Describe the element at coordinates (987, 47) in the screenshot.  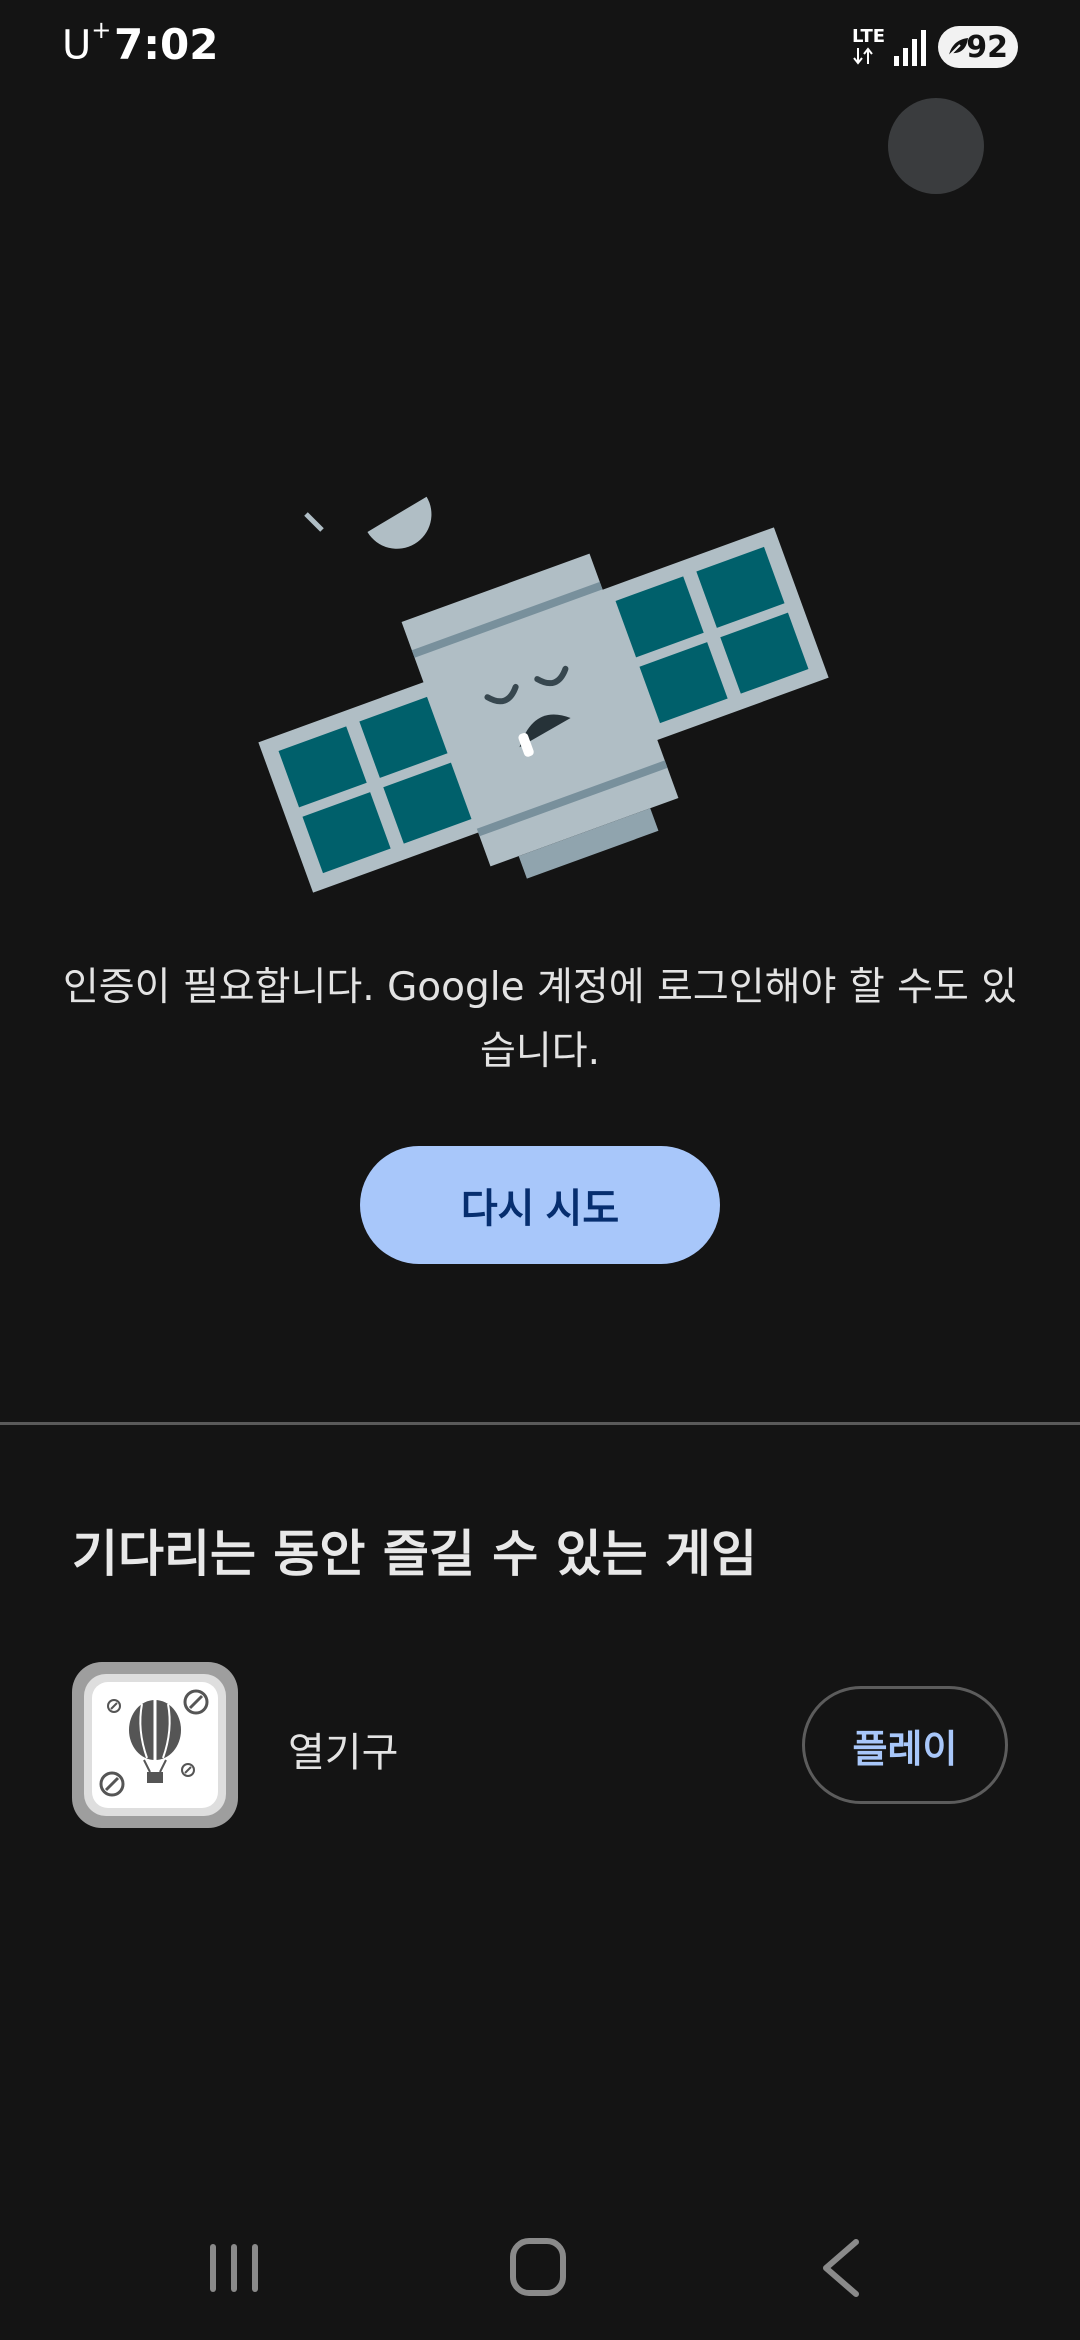
I see `battery-level: 92` at that location.